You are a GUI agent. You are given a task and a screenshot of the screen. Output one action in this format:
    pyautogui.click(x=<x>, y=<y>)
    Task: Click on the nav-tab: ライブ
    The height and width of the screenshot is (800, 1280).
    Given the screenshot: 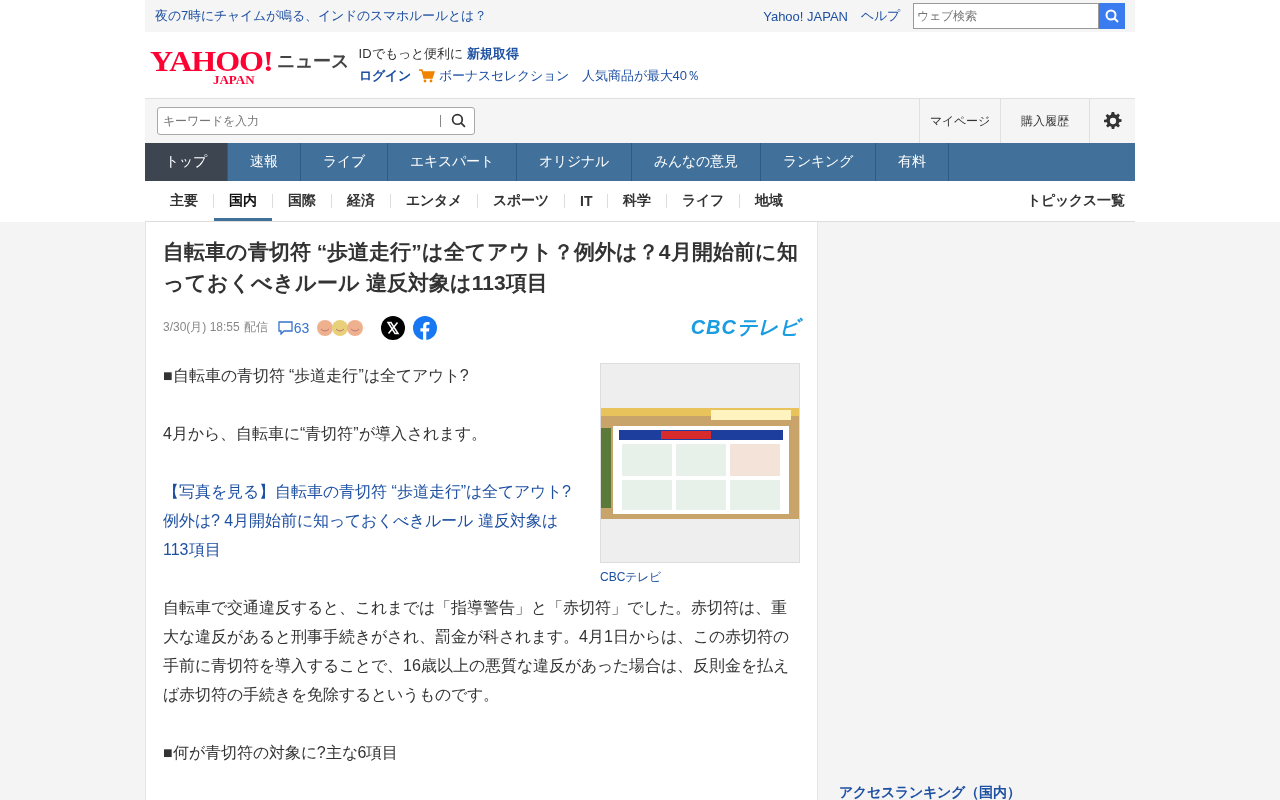 What is the action you would take?
    pyautogui.click(x=344, y=162)
    